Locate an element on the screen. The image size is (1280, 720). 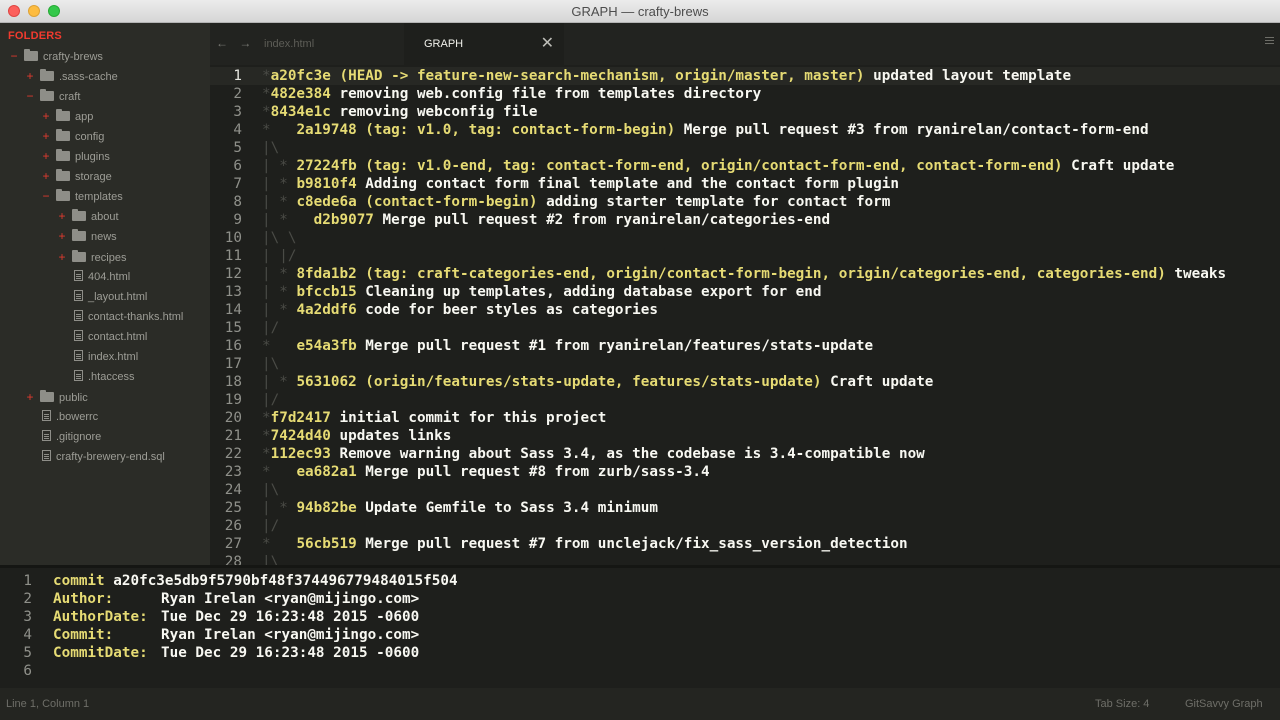
commit-detail-line: 2 Author: Ryan Irelan <ryan@mijingo.com> is located at coordinates (640, 599).